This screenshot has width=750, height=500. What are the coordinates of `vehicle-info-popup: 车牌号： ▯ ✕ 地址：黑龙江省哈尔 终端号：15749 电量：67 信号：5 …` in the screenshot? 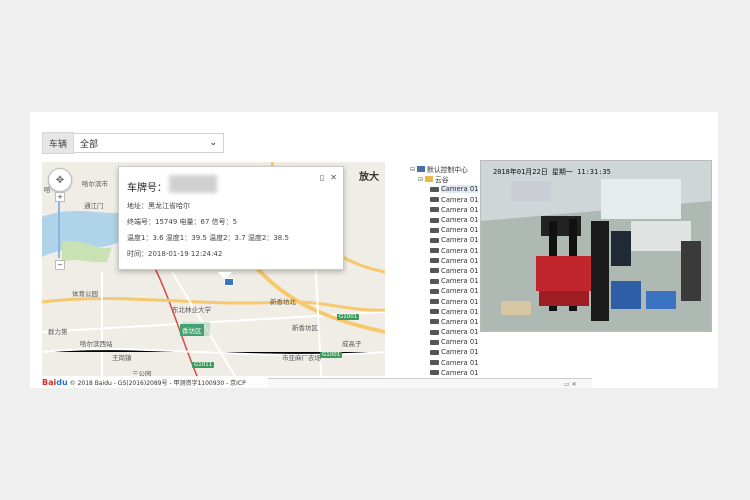 It's located at (231, 218).